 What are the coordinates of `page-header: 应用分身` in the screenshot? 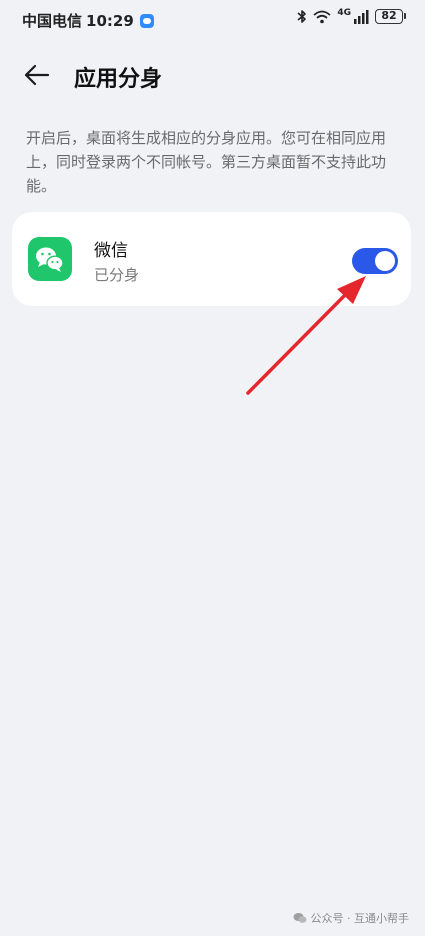 It's located at (212, 76).